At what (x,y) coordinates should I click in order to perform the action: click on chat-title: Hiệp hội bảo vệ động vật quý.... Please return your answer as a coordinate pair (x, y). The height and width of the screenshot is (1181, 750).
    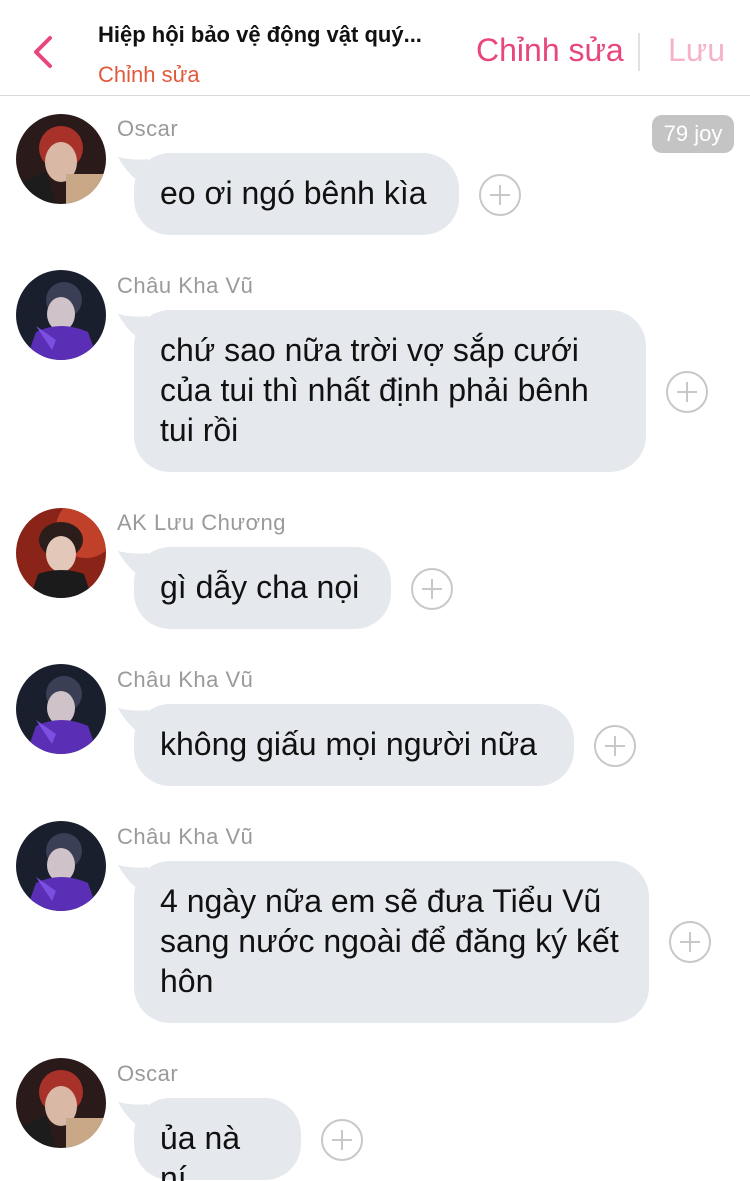
    Looking at the image, I should click on (260, 34).